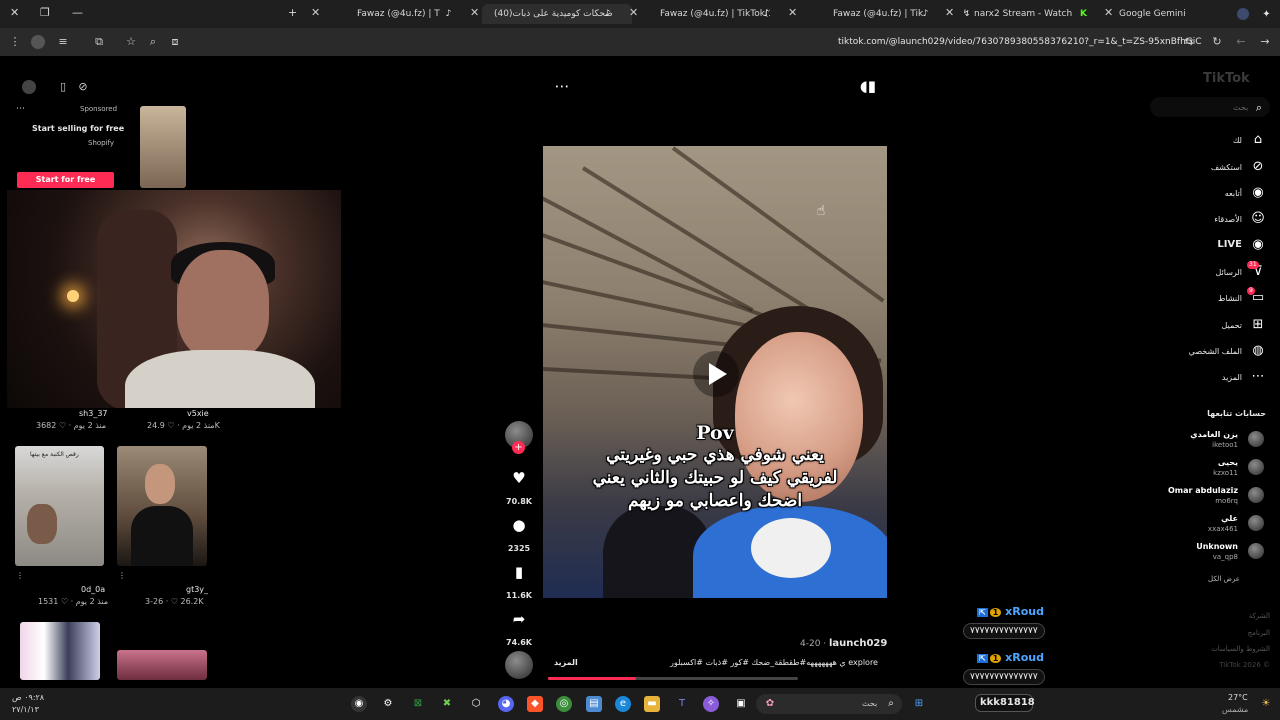 This screenshot has width=1280, height=720. What do you see at coordinates (1258, 325) in the screenshot?
I see `upload-icon: ⊞` at bounding box center [1258, 325].